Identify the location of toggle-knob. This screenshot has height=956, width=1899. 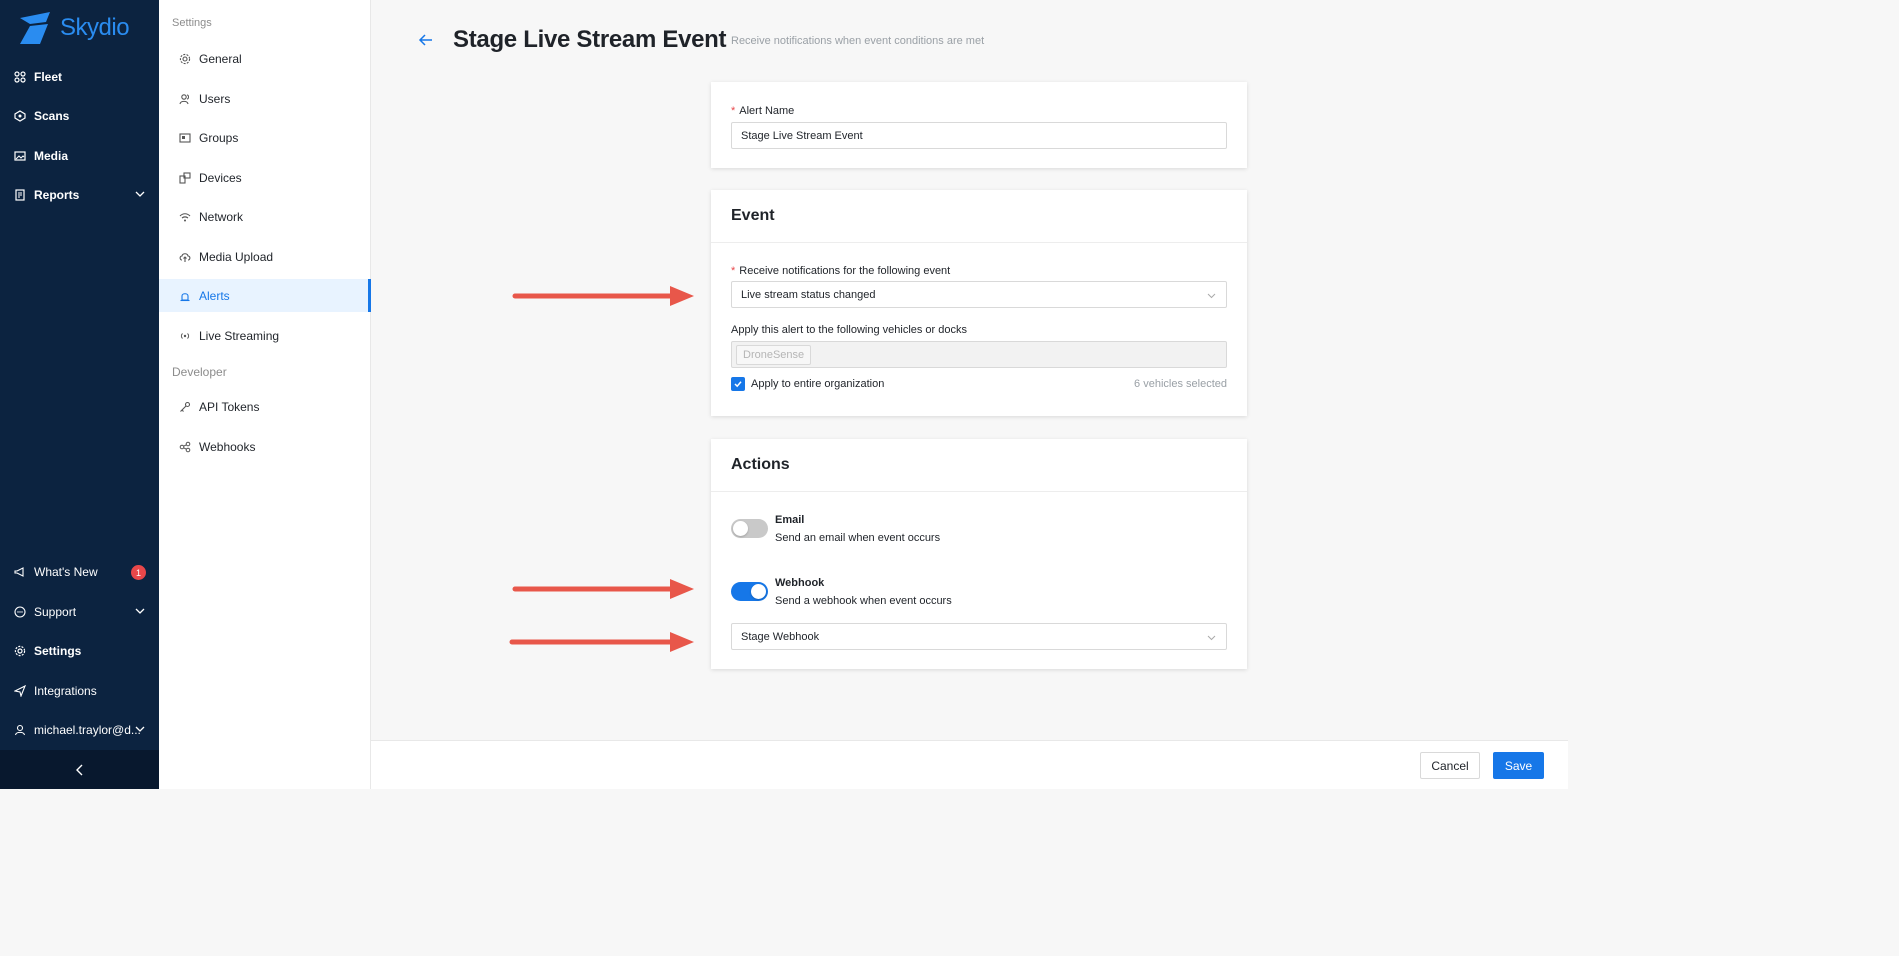
(740, 528).